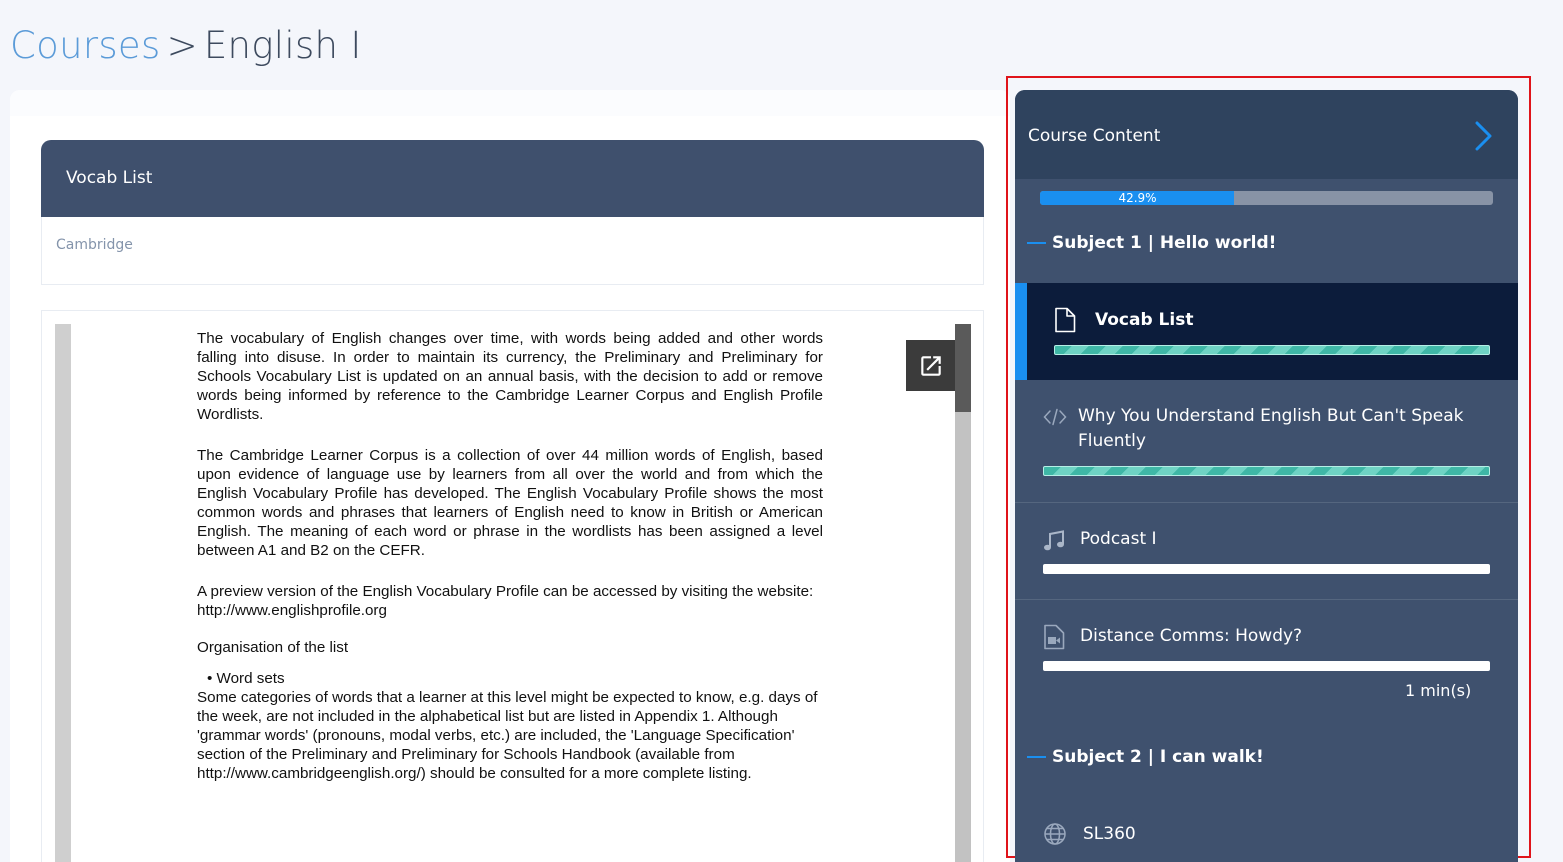 The width and height of the screenshot is (1563, 862). What do you see at coordinates (282, 45) in the screenshot?
I see `breadcrumb-current: English I` at bounding box center [282, 45].